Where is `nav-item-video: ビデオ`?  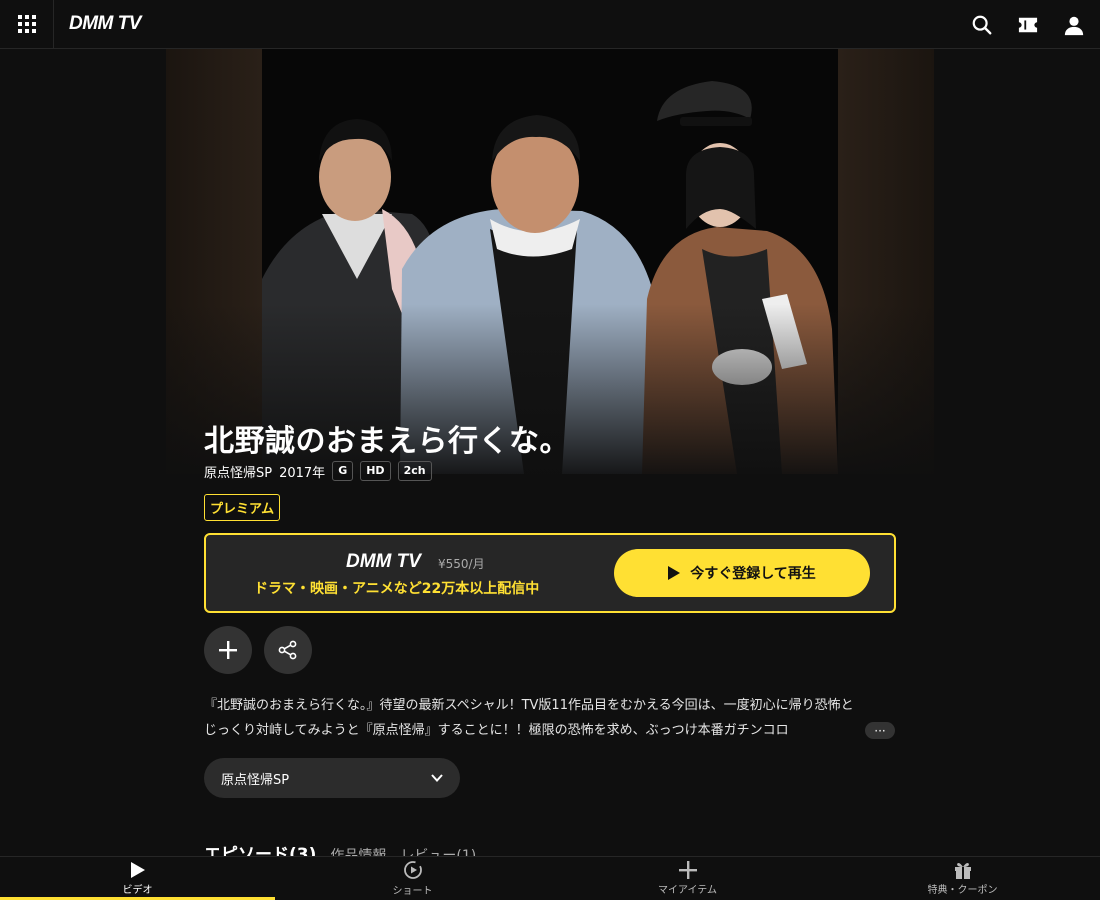 nav-item-video: ビデオ is located at coordinates (137, 878).